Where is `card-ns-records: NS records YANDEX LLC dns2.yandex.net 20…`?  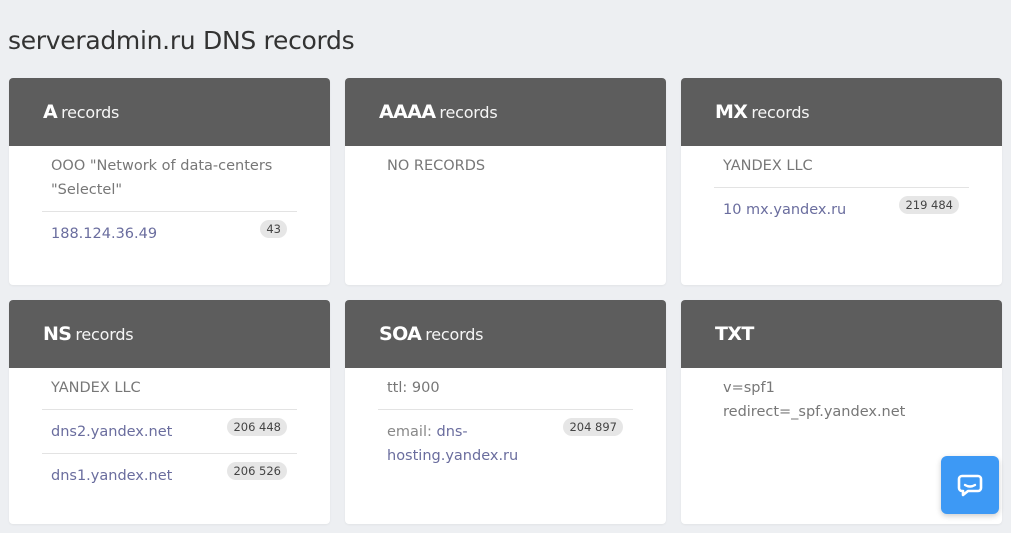 card-ns-records: NS records YANDEX LLC dns2.yandex.net 20… is located at coordinates (169, 412).